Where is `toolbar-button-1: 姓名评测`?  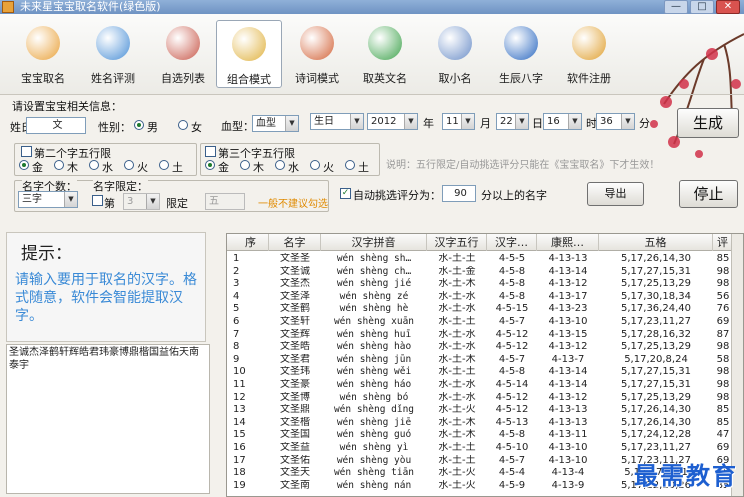
toolbar-button-1: 姓名评测 is located at coordinates (113, 54).